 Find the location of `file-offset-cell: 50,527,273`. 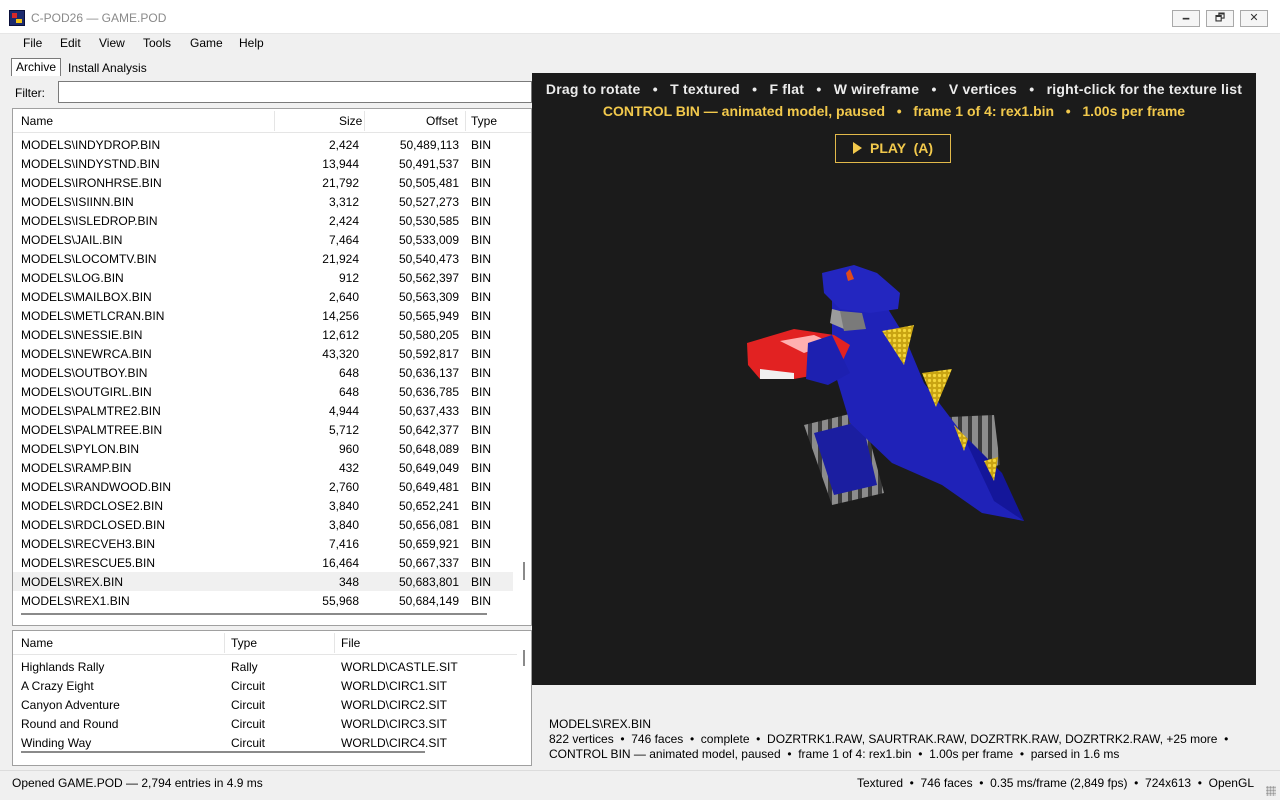

file-offset-cell: 50,527,273 is located at coordinates (428, 202).